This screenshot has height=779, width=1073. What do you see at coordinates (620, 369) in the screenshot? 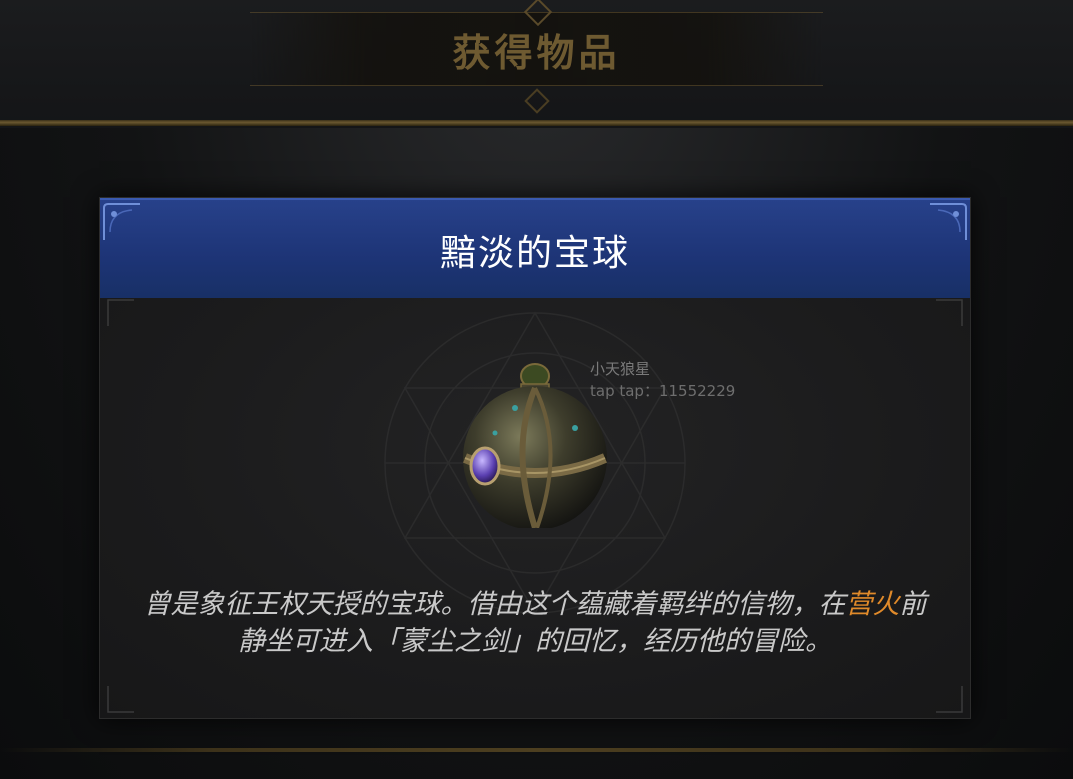
I see `watermark-name: 小天狼星` at bounding box center [620, 369].